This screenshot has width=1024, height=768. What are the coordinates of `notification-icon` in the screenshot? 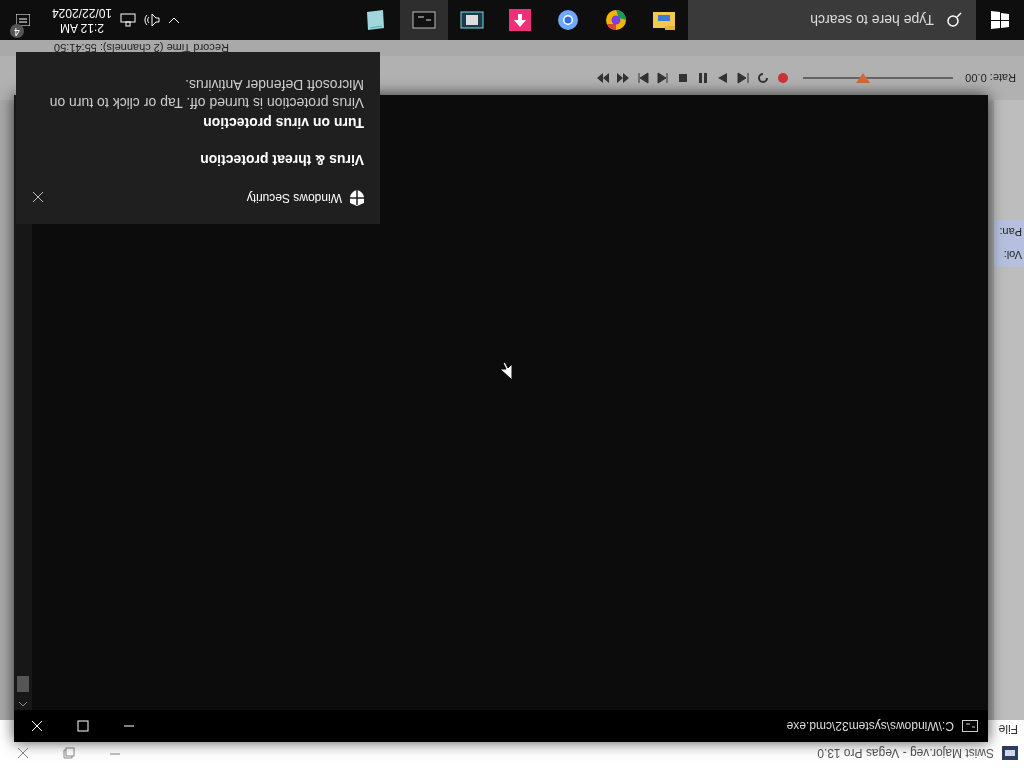 It's located at (23, 20).